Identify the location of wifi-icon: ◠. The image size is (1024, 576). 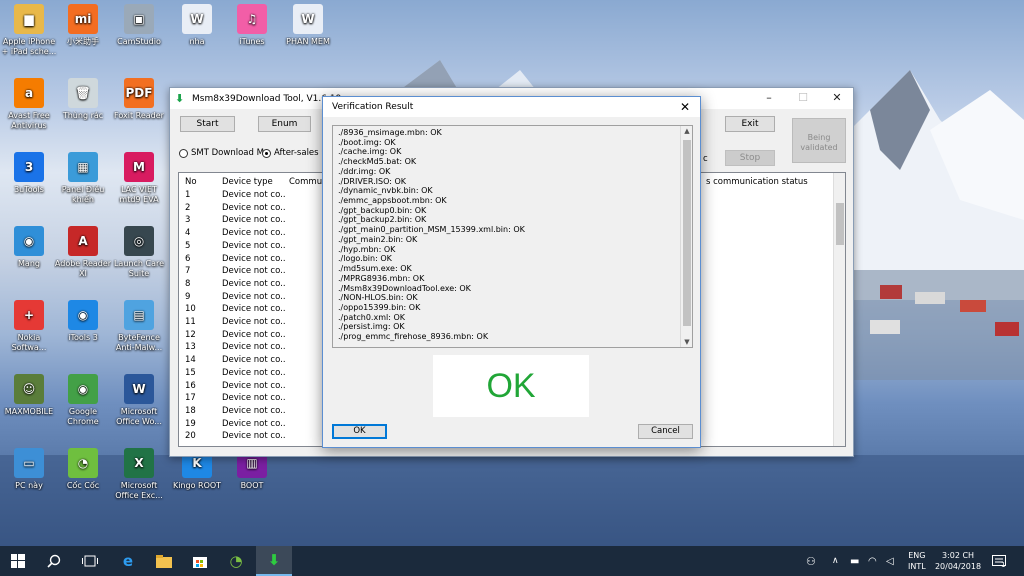
(872, 561).